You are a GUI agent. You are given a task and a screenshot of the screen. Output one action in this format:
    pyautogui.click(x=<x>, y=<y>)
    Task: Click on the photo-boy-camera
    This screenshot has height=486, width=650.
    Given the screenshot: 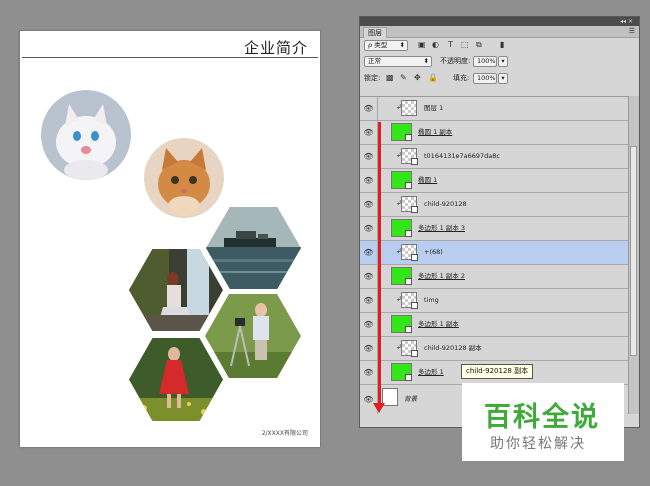 What is the action you would take?
    pyautogui.click(x=253, y=336)
    